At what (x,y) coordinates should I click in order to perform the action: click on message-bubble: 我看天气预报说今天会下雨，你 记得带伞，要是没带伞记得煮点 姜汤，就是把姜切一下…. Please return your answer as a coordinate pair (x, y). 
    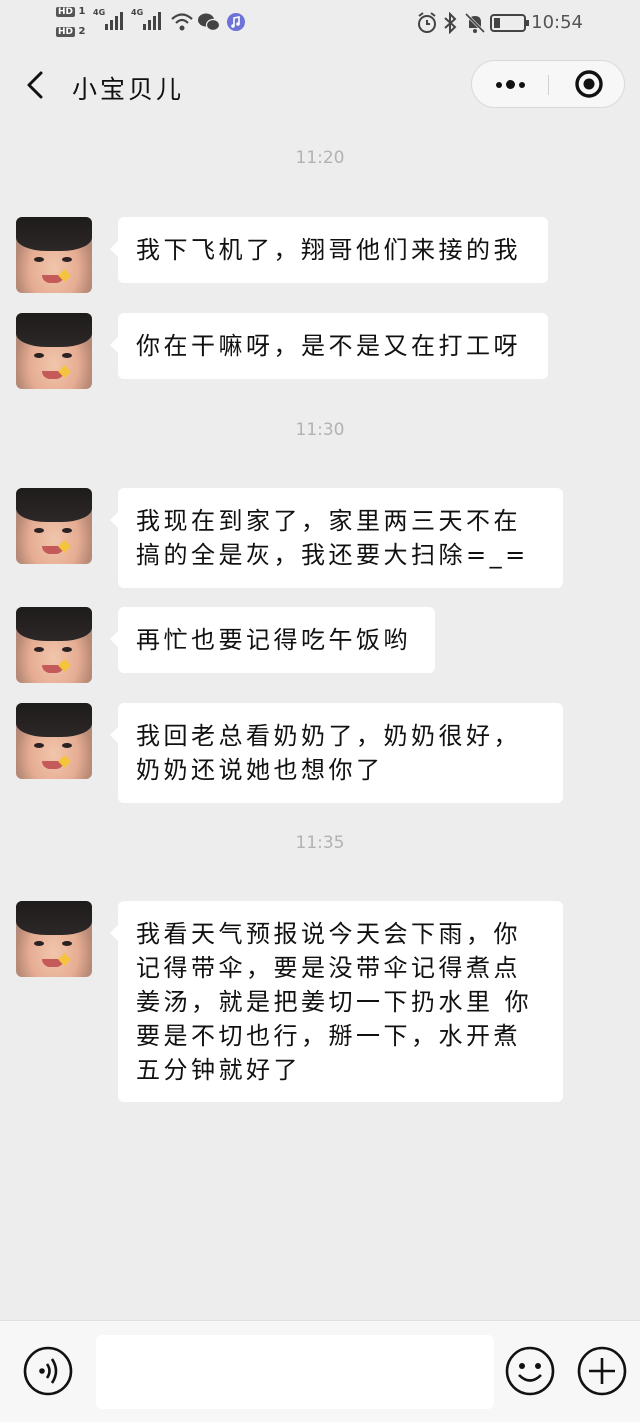
    Looking at the image, I should click on (336, 1001).